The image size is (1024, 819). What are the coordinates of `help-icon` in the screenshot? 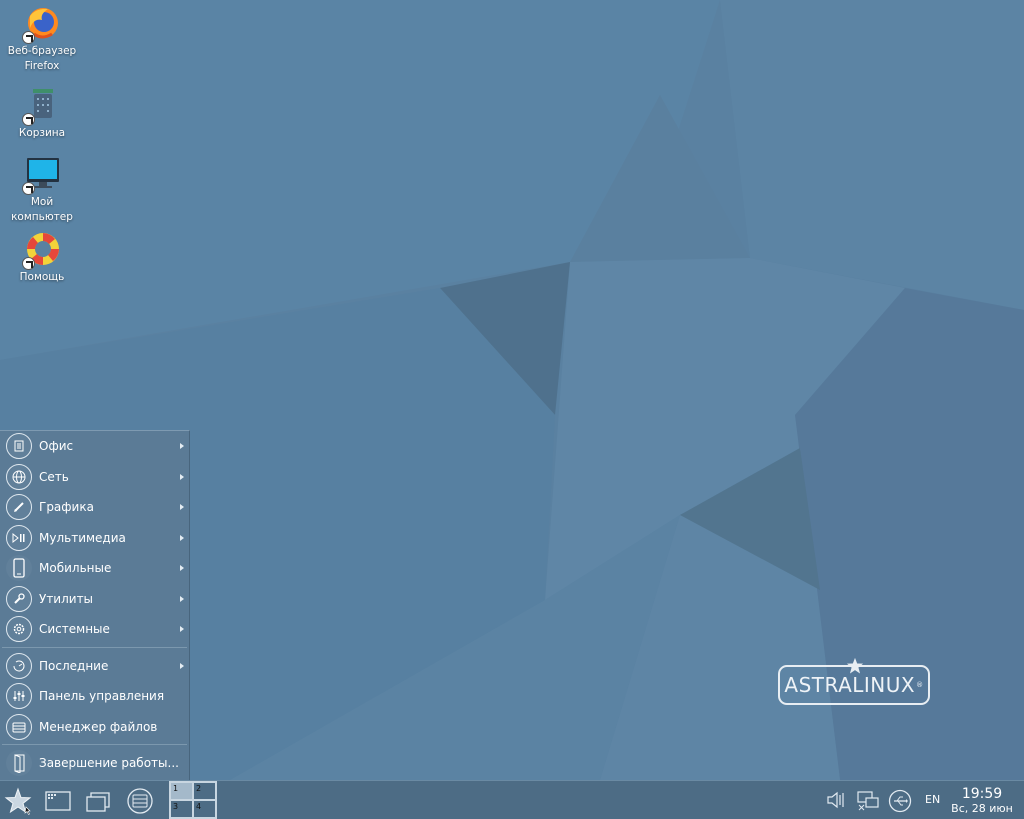 It's located at (42, 250).